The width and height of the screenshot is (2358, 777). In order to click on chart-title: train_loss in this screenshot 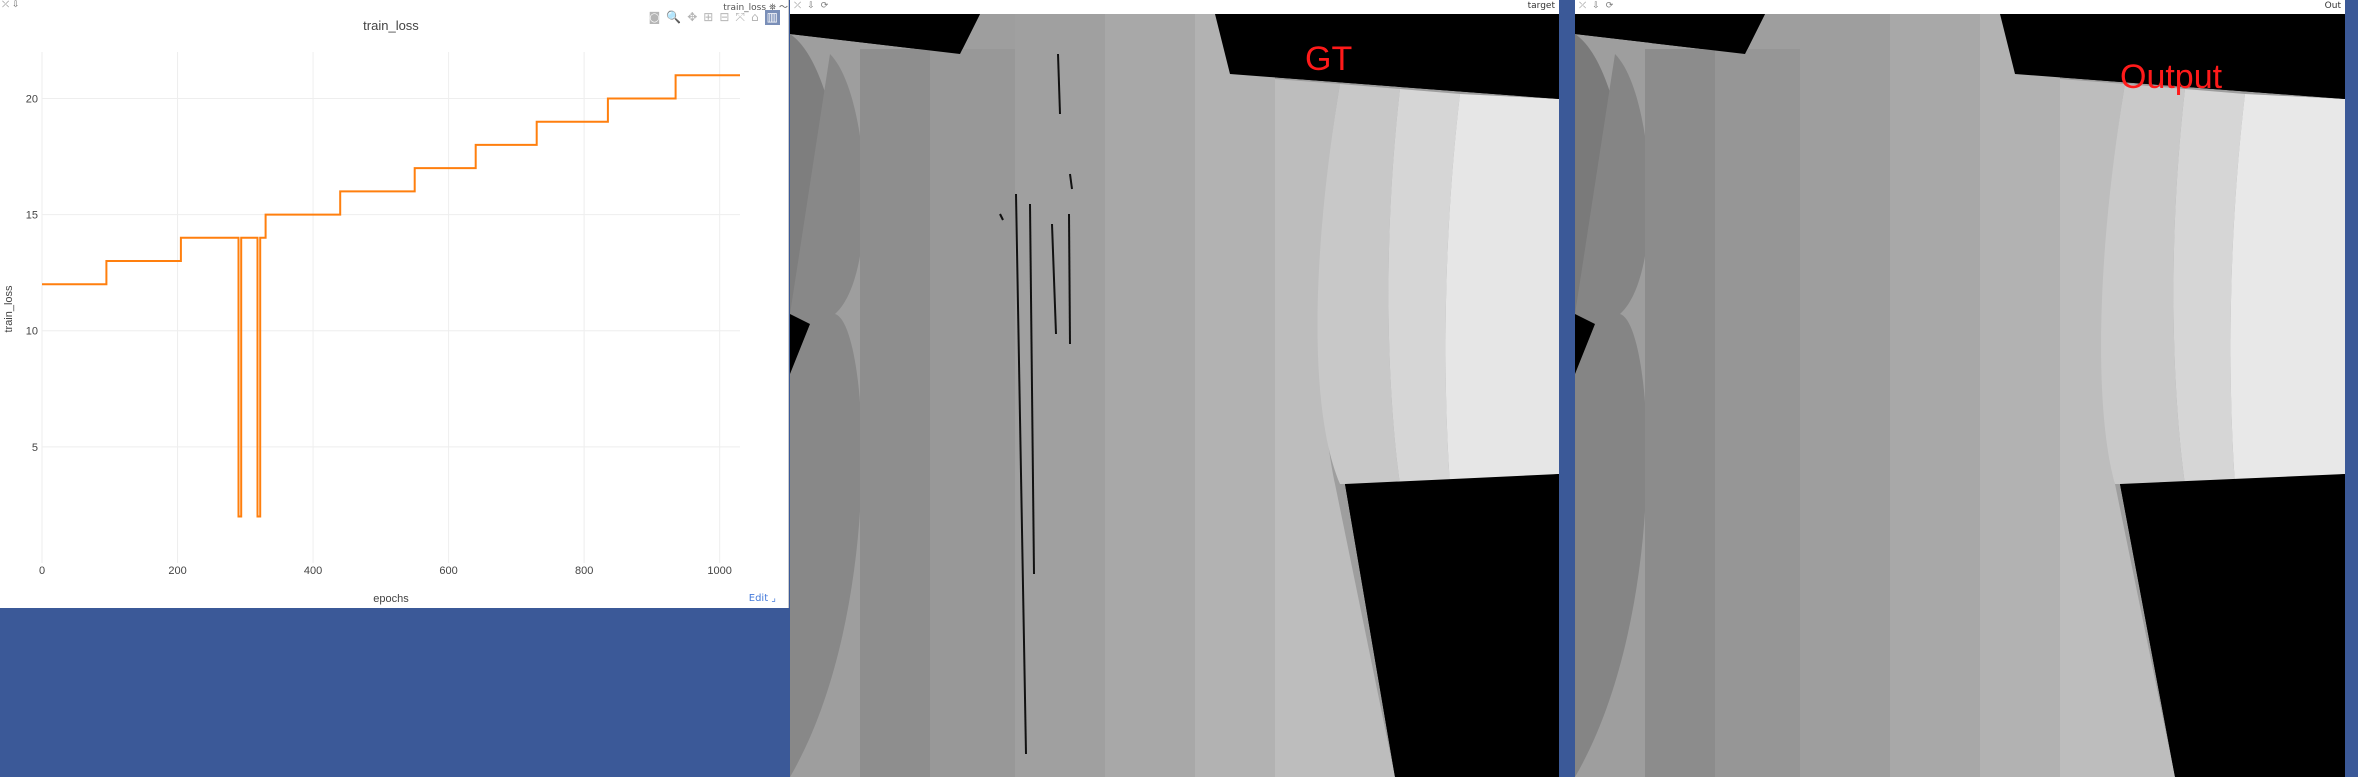, I will do `click(391, 25)`.